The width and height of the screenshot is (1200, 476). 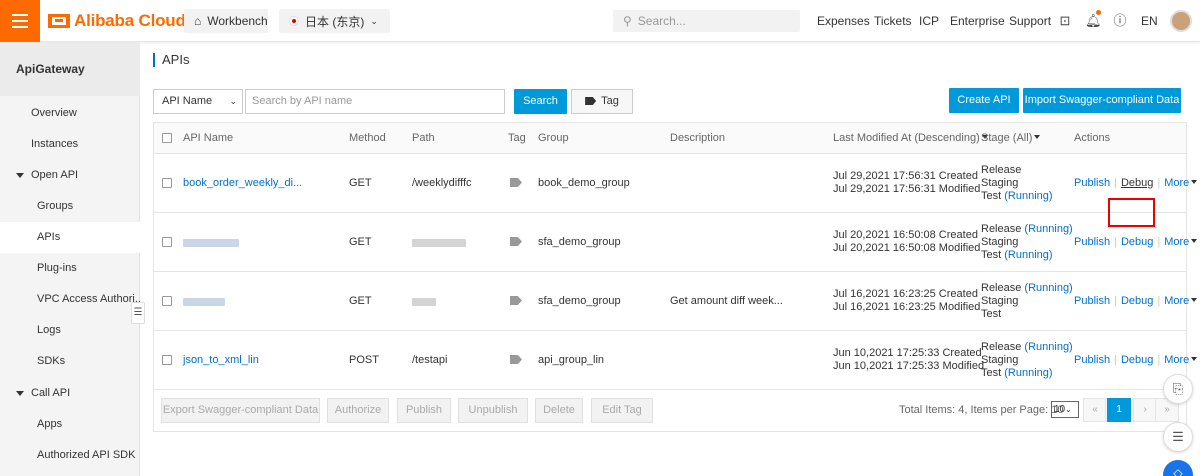 I want to click on terminal-icon: ⊡, so click(x=1065, y=21).